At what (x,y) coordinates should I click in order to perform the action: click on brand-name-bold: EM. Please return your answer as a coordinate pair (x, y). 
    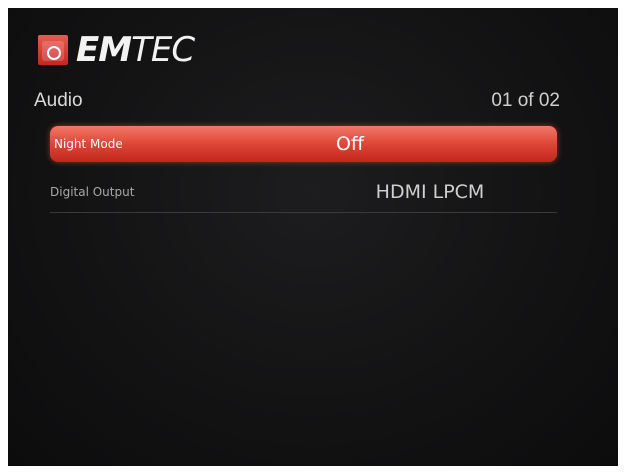
    Looking at the image, I should click on (104, 50).